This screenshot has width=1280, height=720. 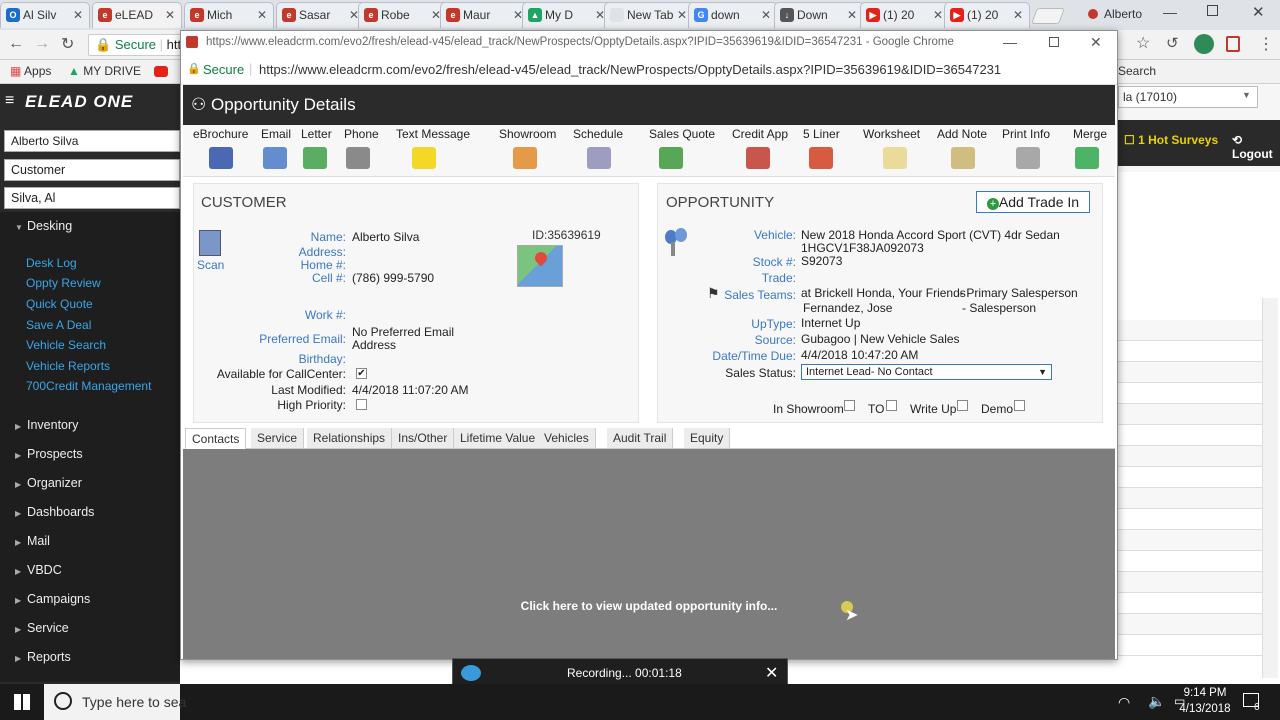 I want to click on windows-start-icon, so click(x=22, y=702).